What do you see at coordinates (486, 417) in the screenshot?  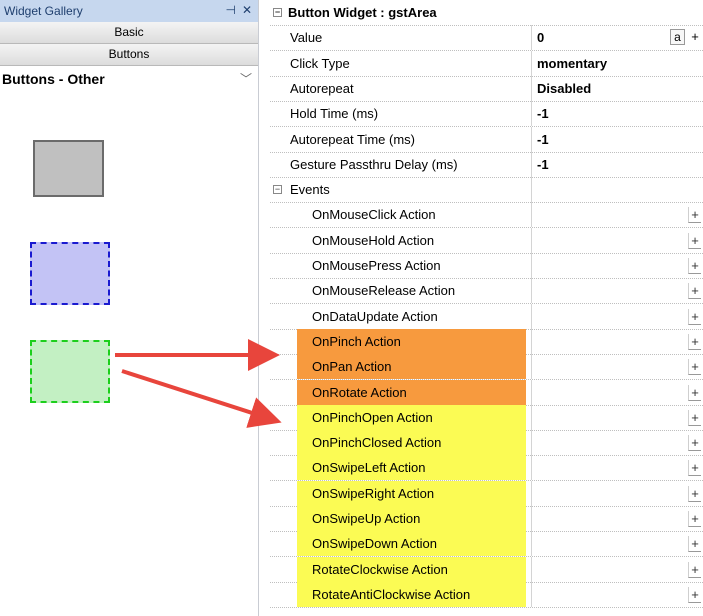 I see `event-row: OnPinchOpen Action +` at bounding box center [486, 417].